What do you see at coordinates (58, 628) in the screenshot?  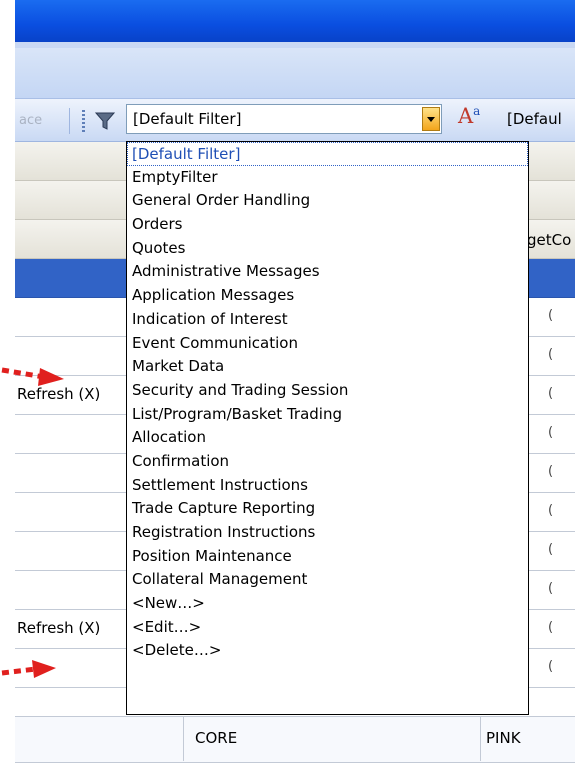 I see `row-cell-action: Refresh (X)` at bounding box center [58, 628].